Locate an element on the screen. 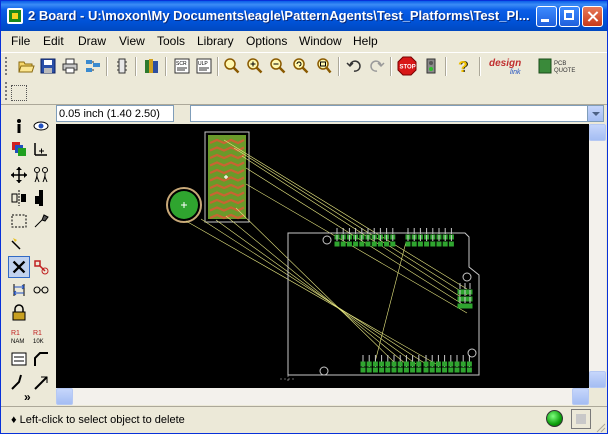  pinswap-icon is located at coordinates (19, 290).